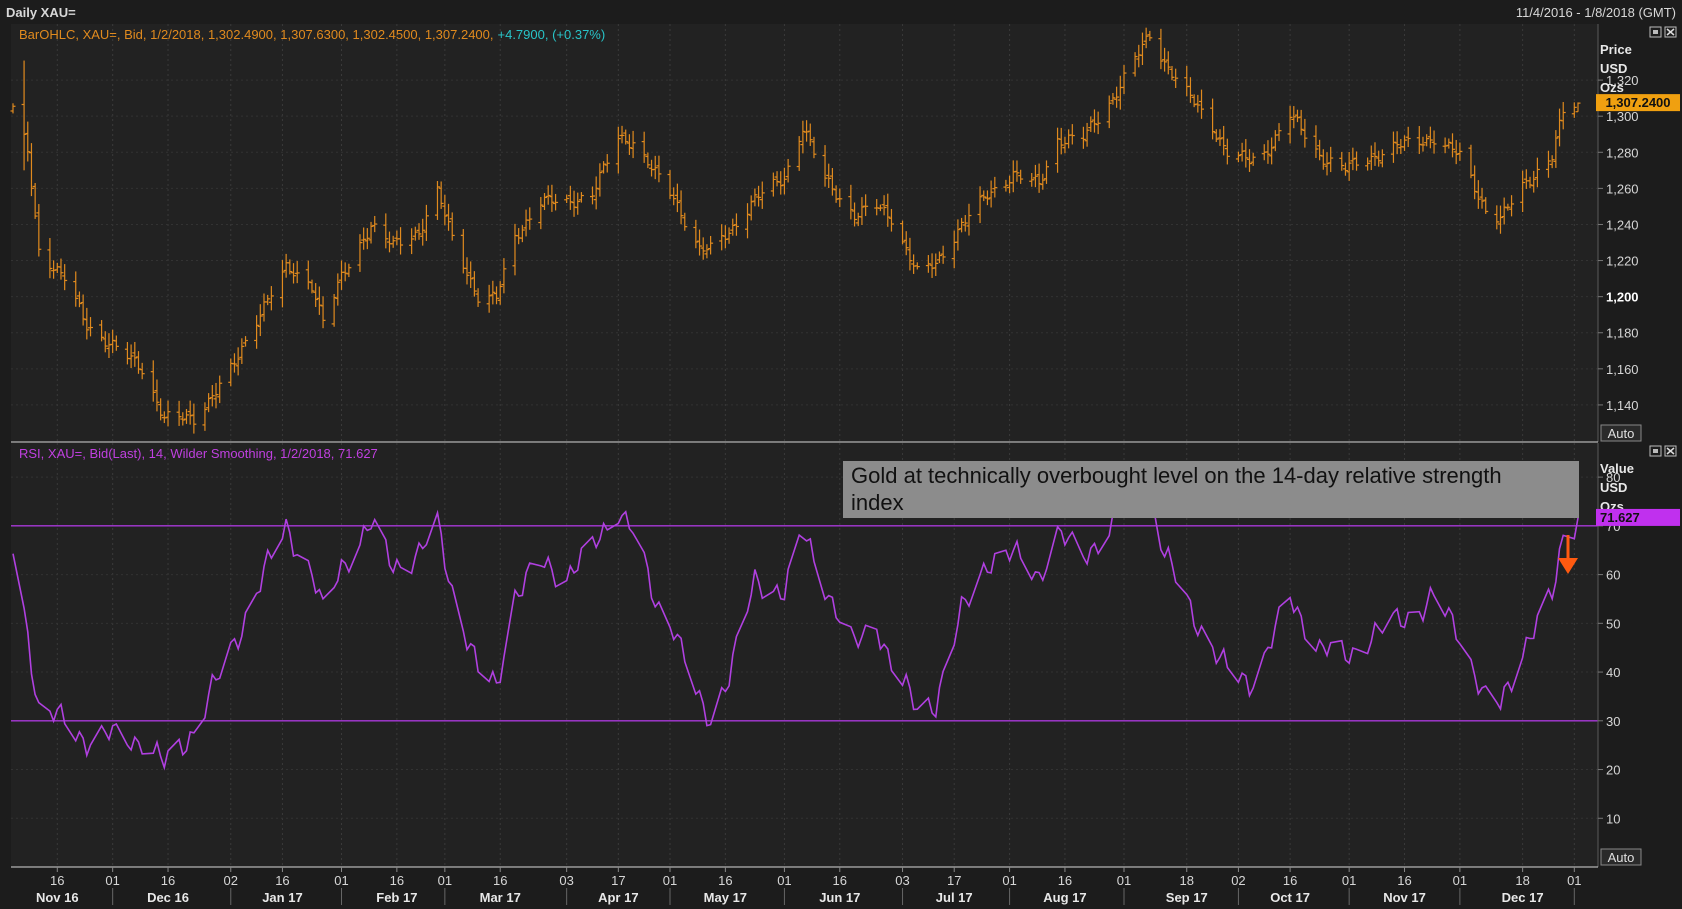 The width and height of the screenshot is (1682, 909). What do you see at coordinates (1404, 897) in the screenshot?
I see `x-month-label: Nov 17` at bounding box center [1404, 897].